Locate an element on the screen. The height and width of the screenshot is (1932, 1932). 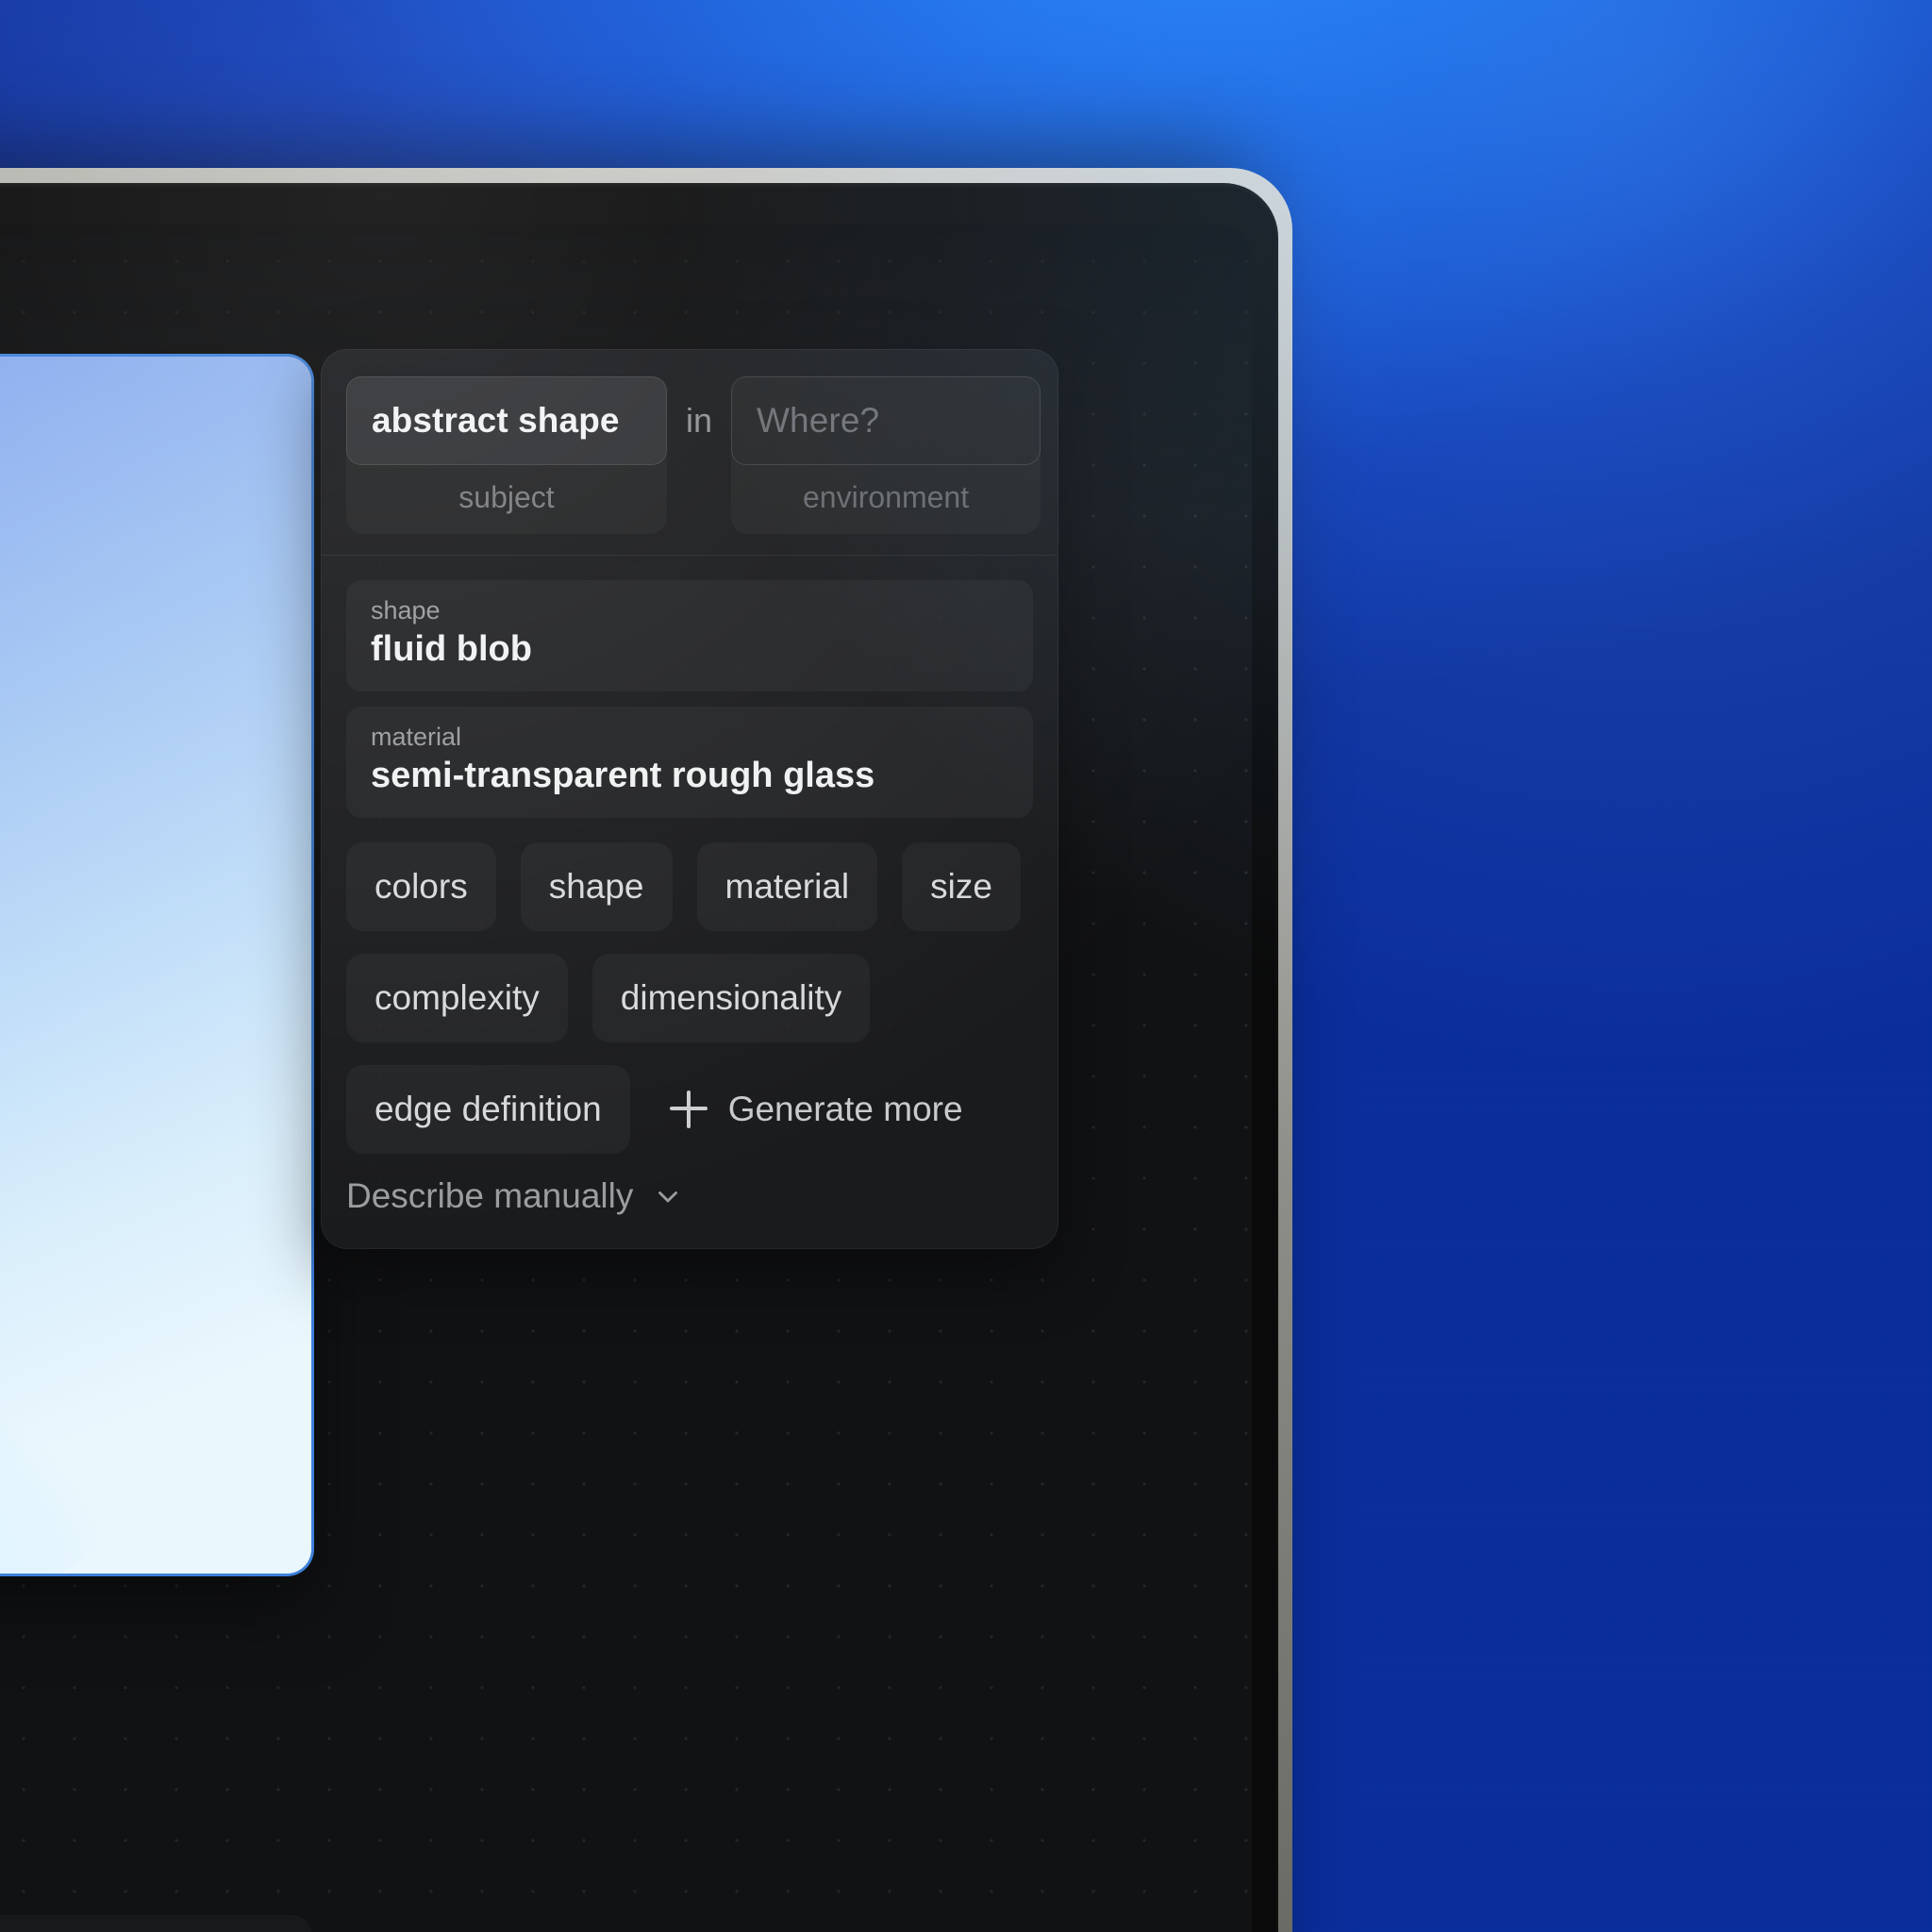
generated-image-preview is located at coordinates (156, 965).